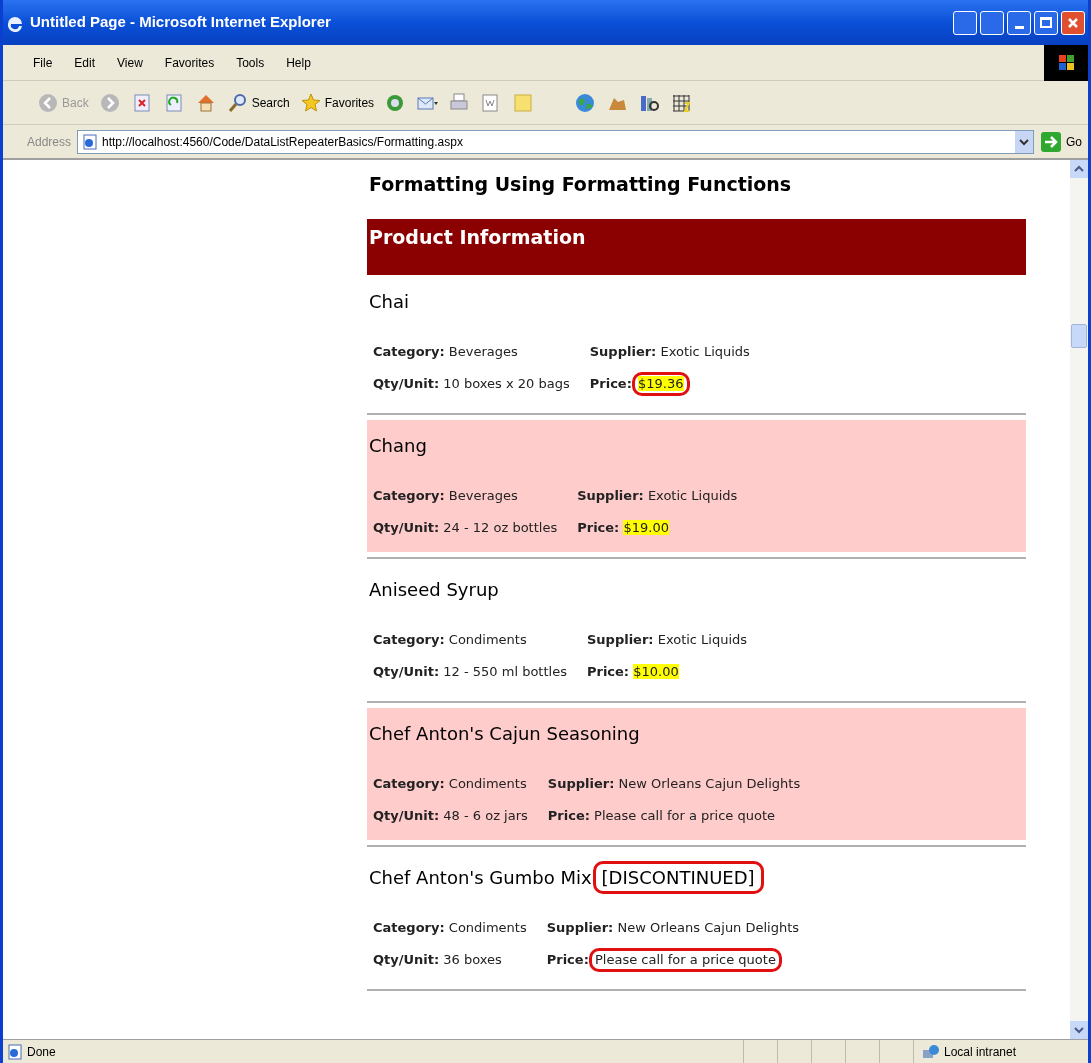  I want to click on field-value: $19.36, so click(661, 383).